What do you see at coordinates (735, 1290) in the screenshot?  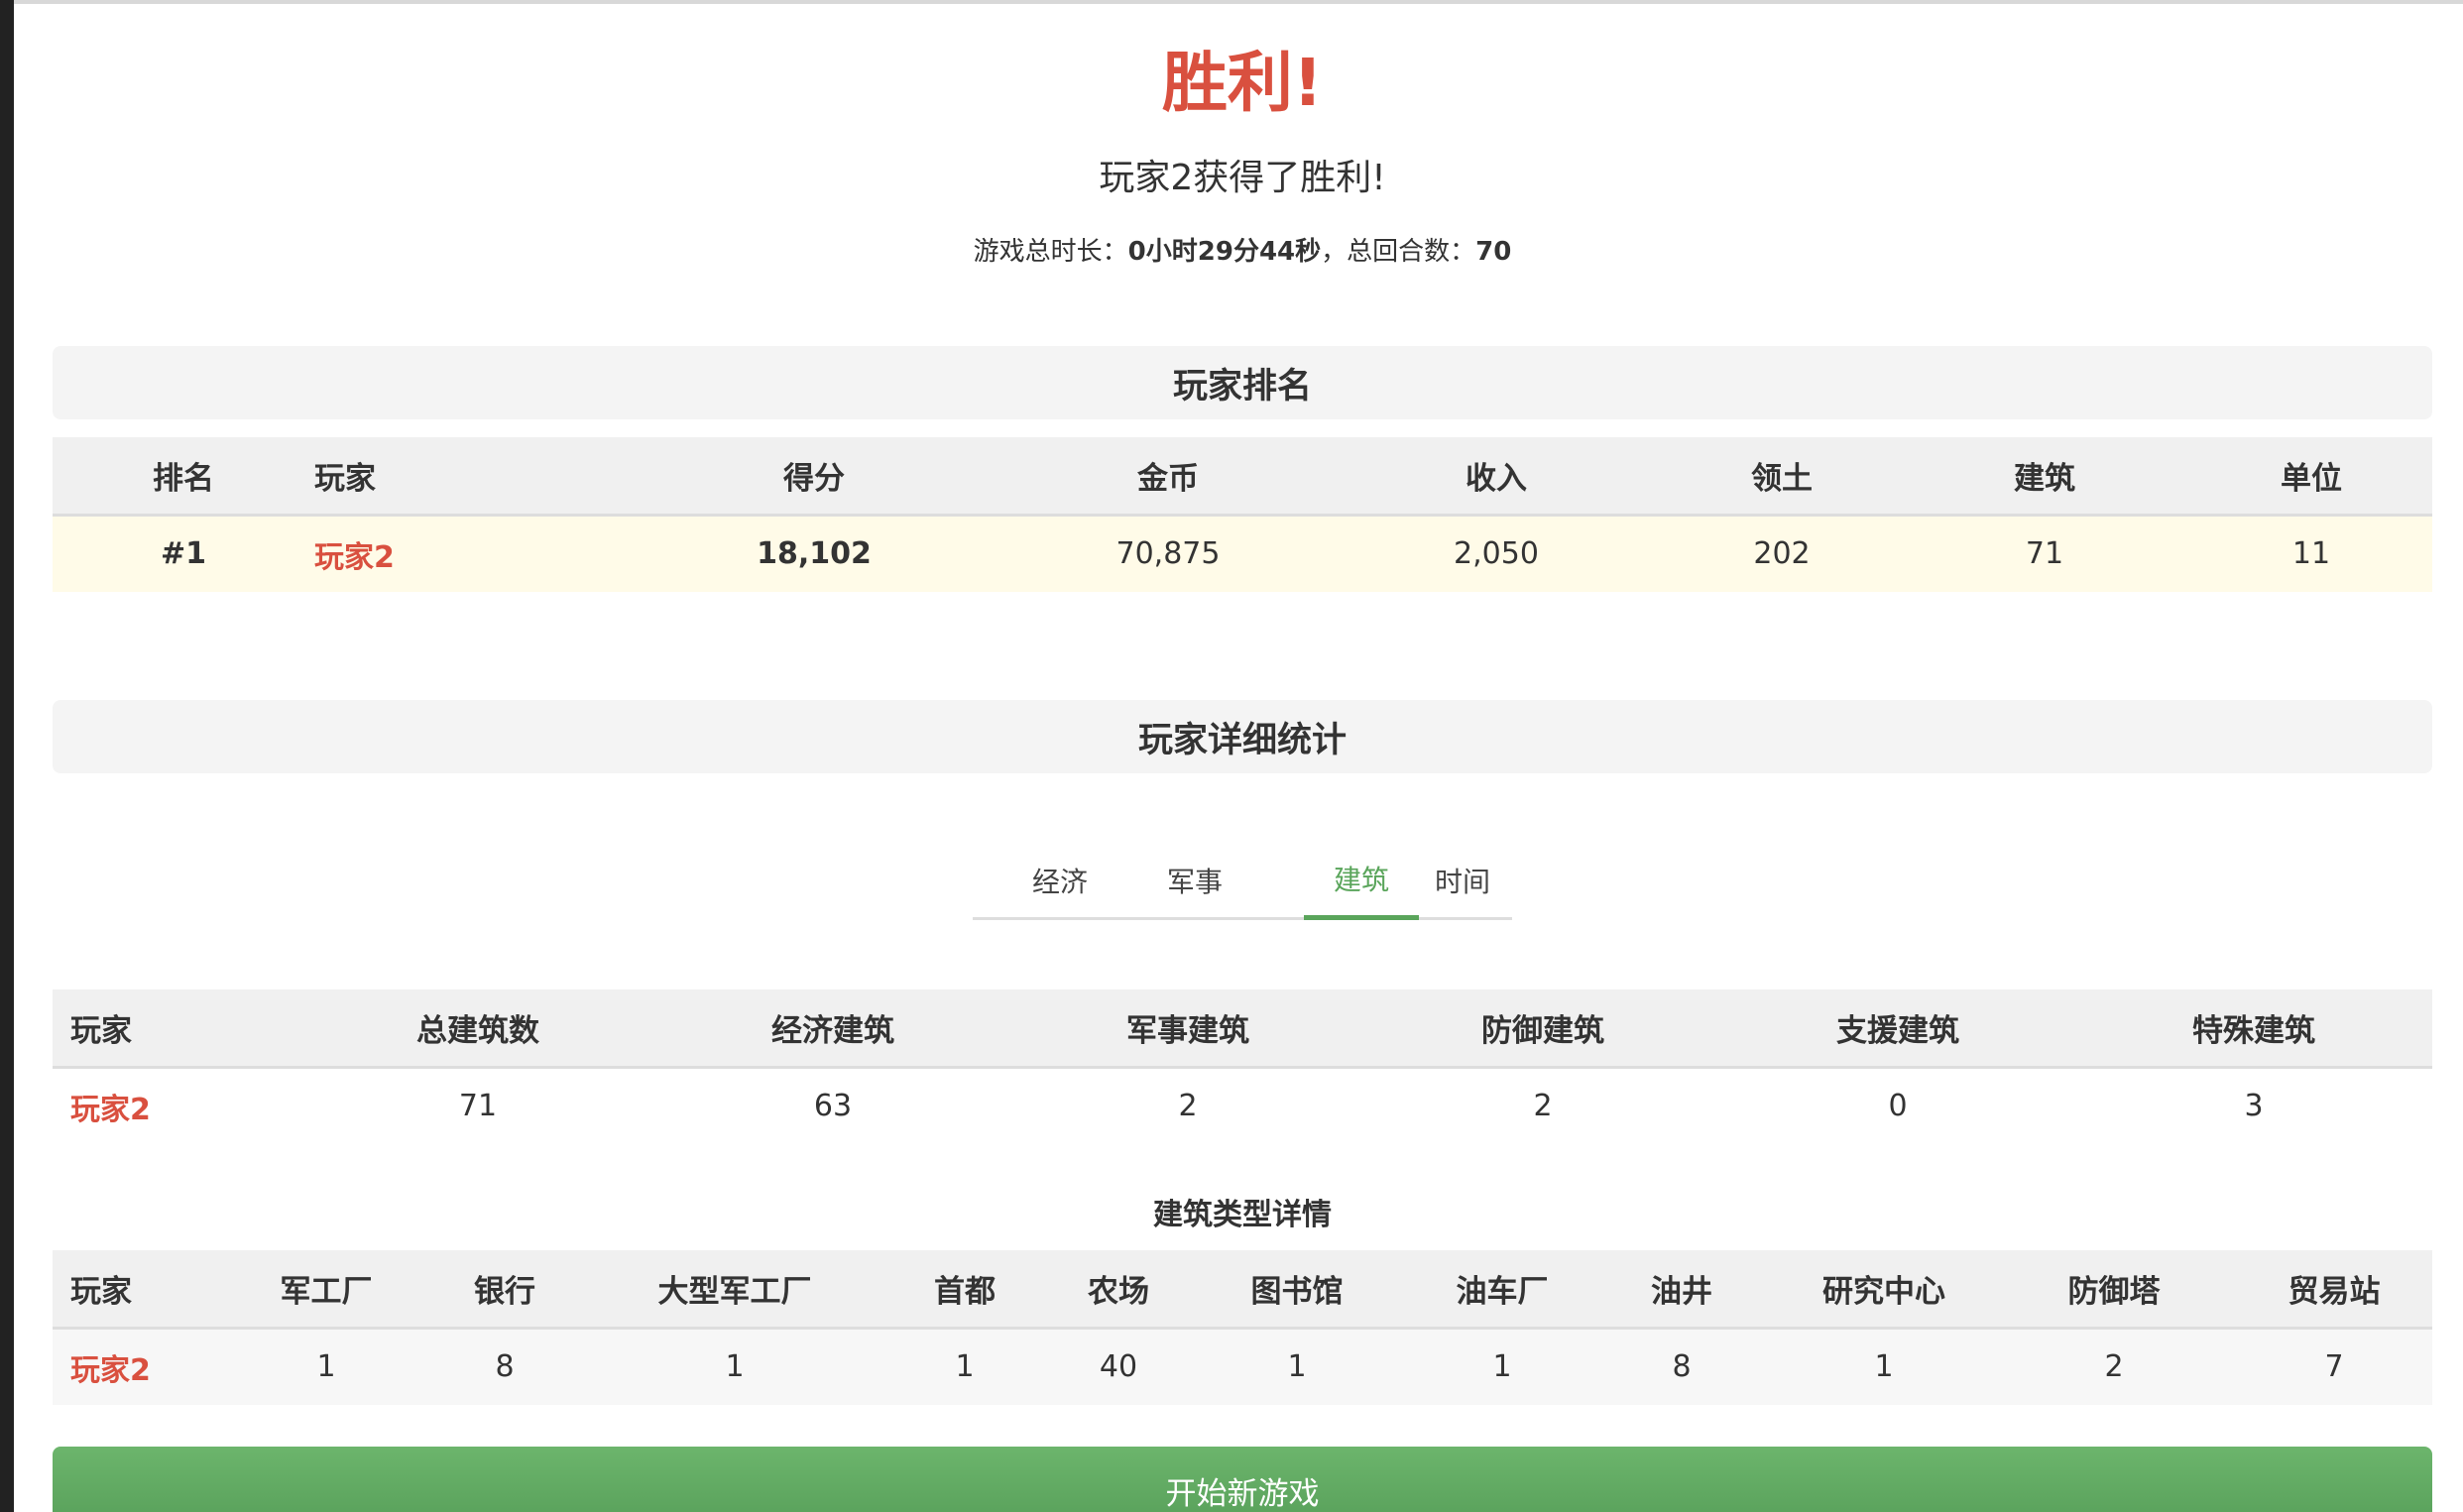 I see `col-large-arms-factory: 大型军工厂` at bounding box center [735, 1290].